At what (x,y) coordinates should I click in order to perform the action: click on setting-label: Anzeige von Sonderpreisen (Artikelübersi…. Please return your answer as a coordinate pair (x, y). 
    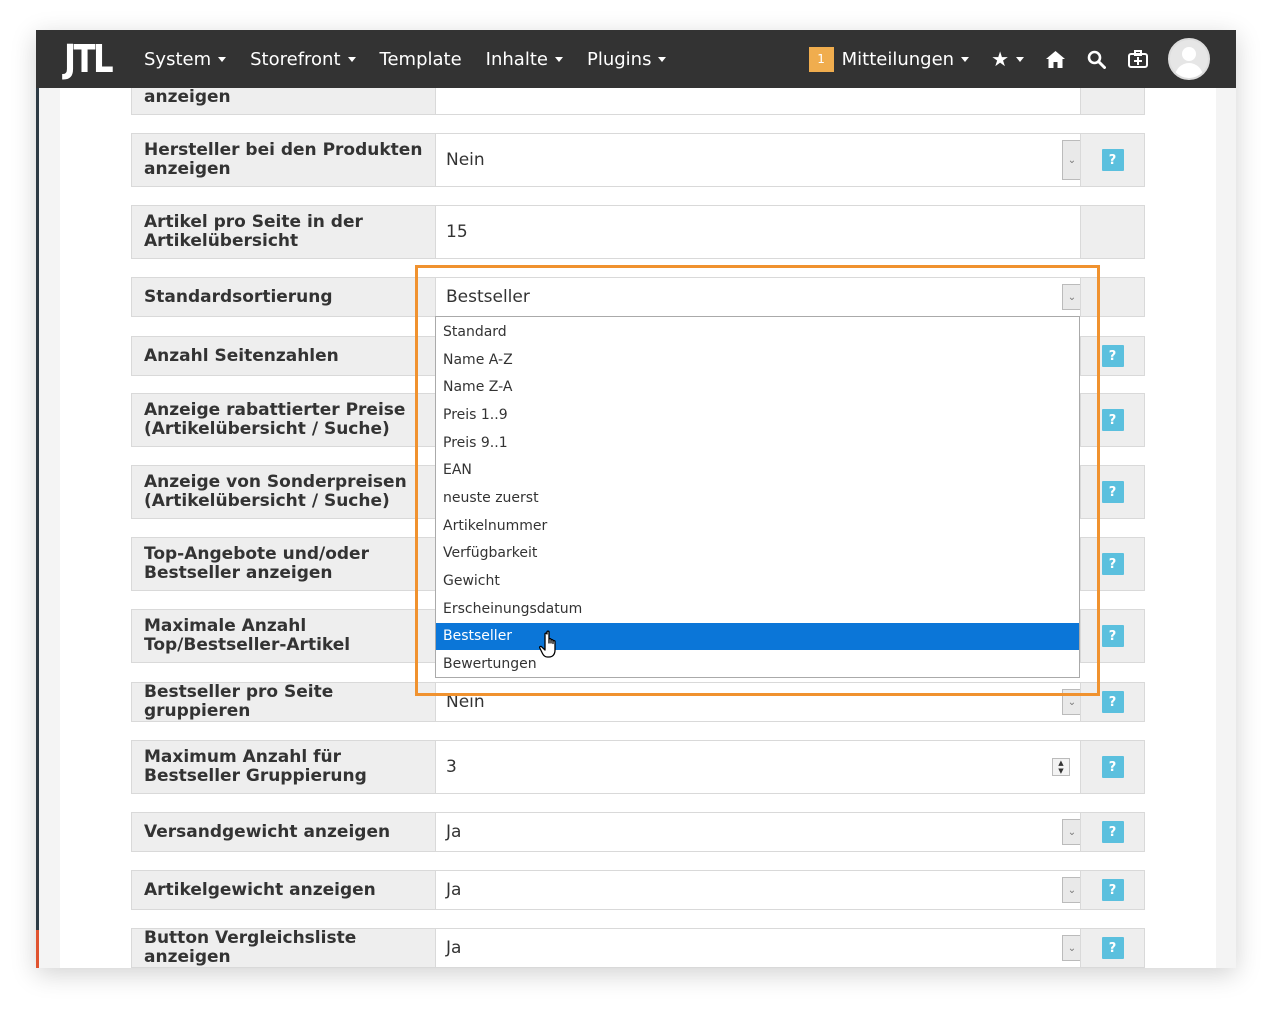
    Looking at the image, I should click on (284, 492).